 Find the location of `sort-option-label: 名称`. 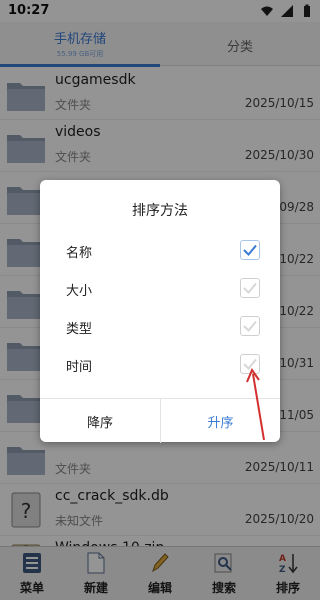

sort-option-label: 名称 is located at coordinates (79, 253).